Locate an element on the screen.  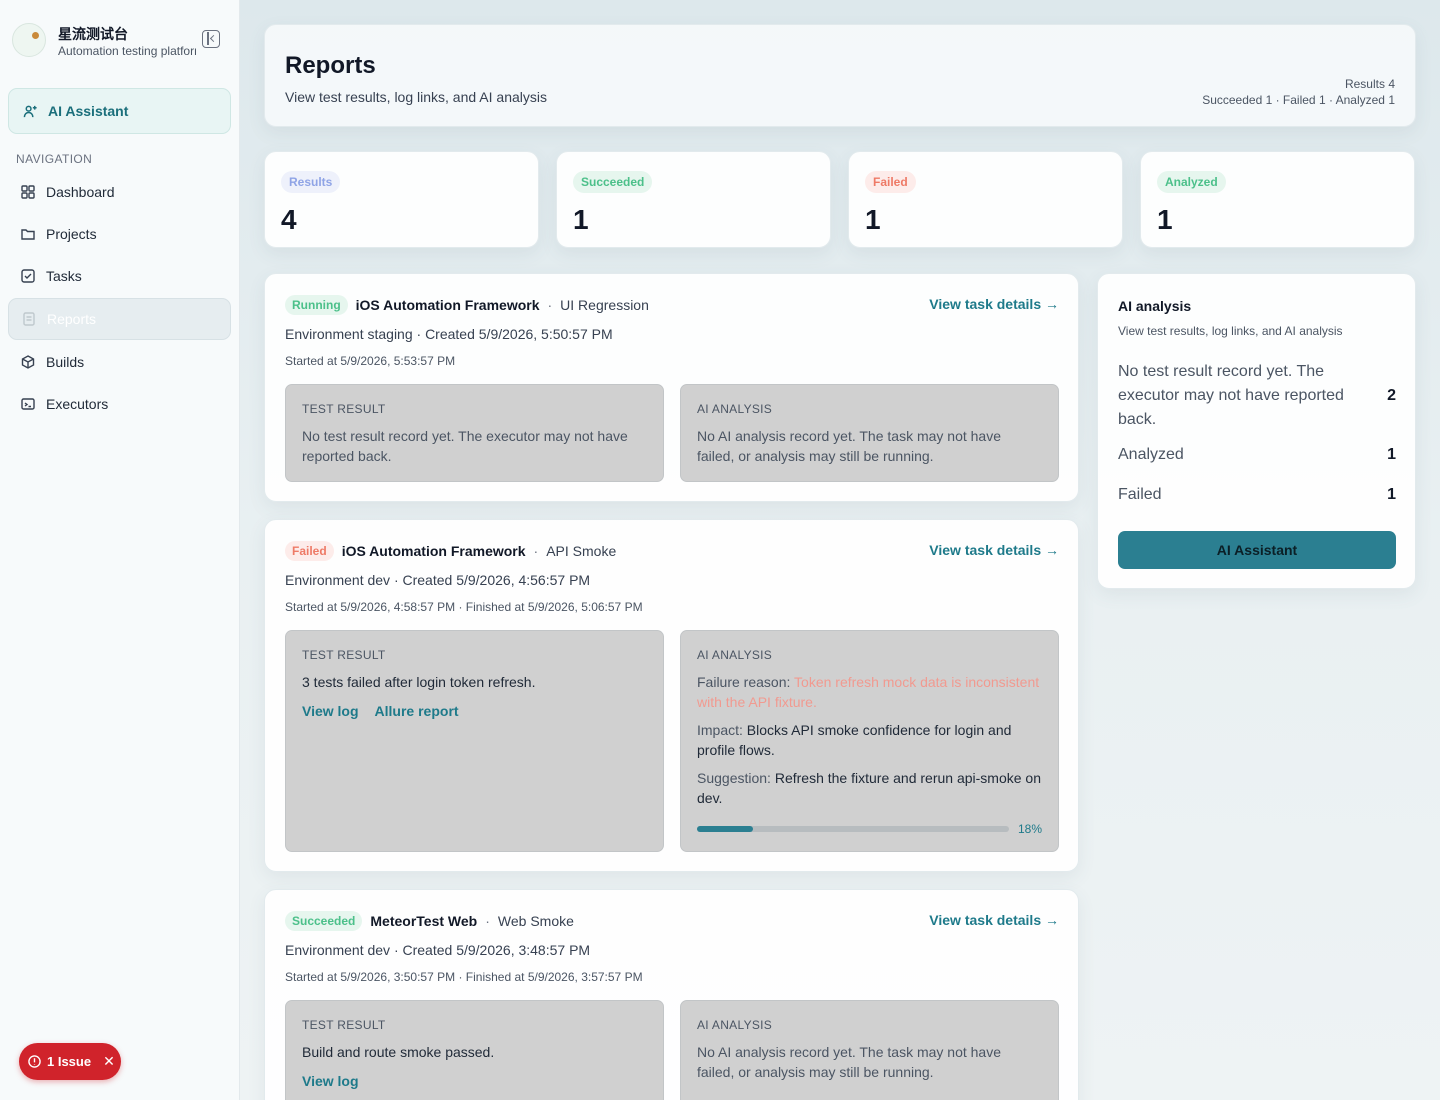
brand: 星流测试台 Automation testing platform is located at coordinates (120, 42).